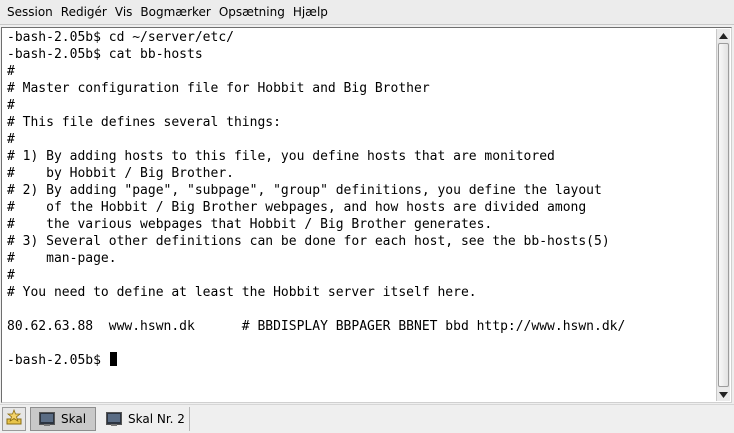  I want to click on menu-settings: Opsætning, so click(252, 12).